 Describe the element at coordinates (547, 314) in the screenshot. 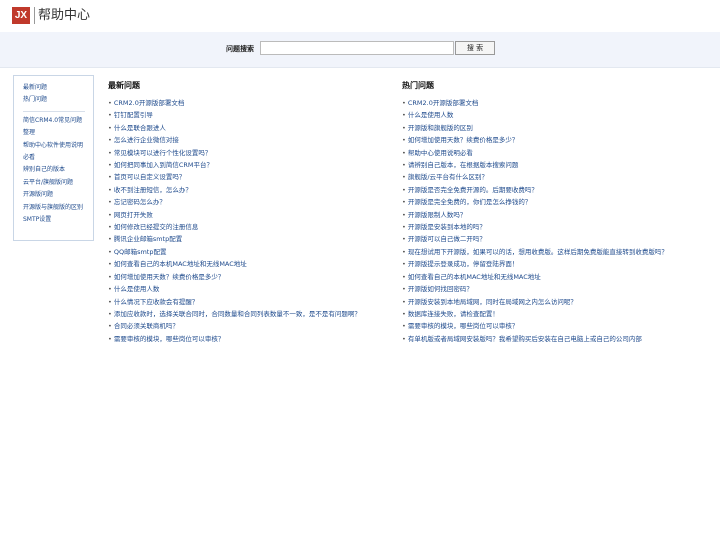

I see `question-link: • 数据库连接失败，请检查配置！` at that location.